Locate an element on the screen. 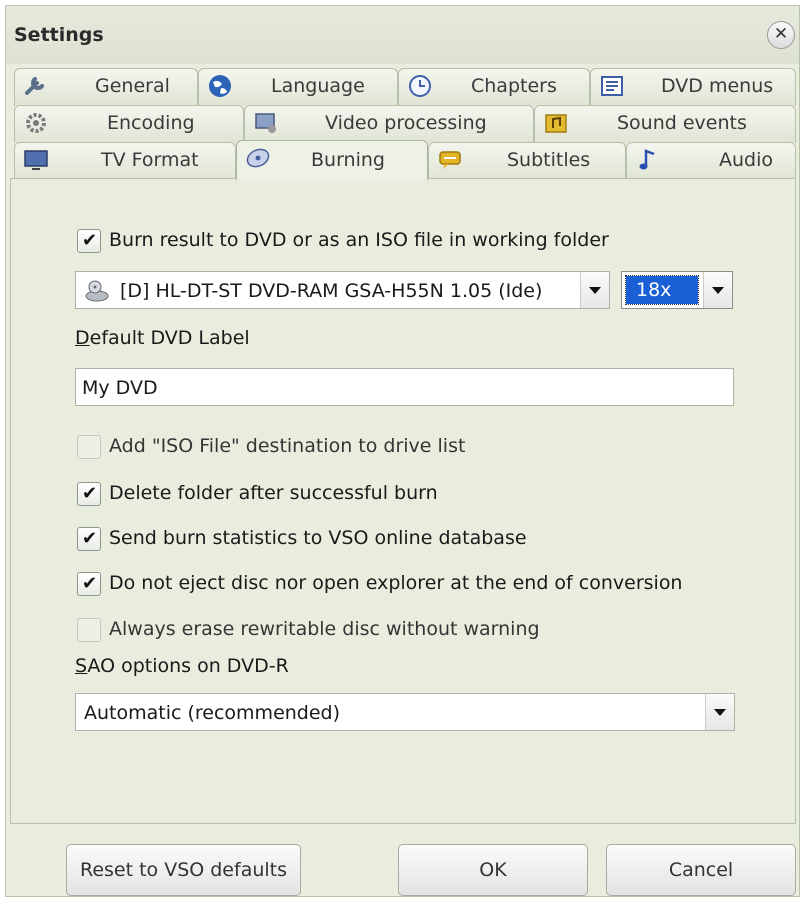 Image resolution: width=800 pixels, height=897 pixels. globe-icon is located at coordinates (220, 86).